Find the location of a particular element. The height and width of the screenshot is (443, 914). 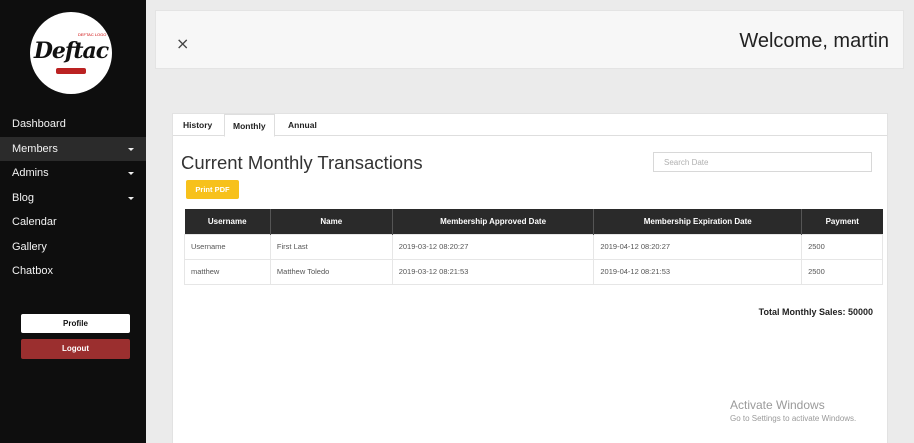

column-header-approved-date: Membership Approved Date is located at coordinates (493, 221).